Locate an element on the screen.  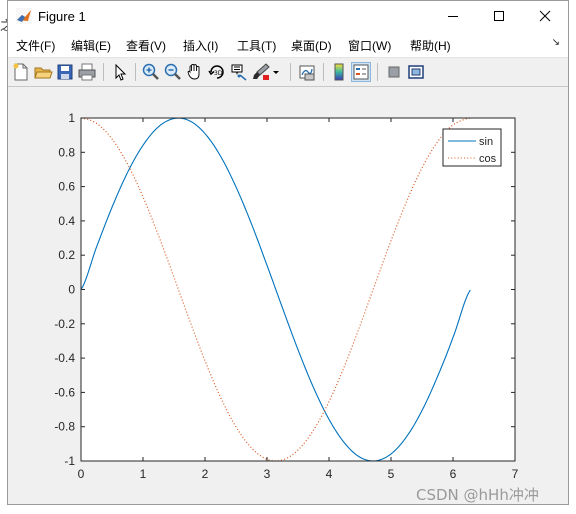
y-tick-label: 0.6 is located at coordinates (66, 187).